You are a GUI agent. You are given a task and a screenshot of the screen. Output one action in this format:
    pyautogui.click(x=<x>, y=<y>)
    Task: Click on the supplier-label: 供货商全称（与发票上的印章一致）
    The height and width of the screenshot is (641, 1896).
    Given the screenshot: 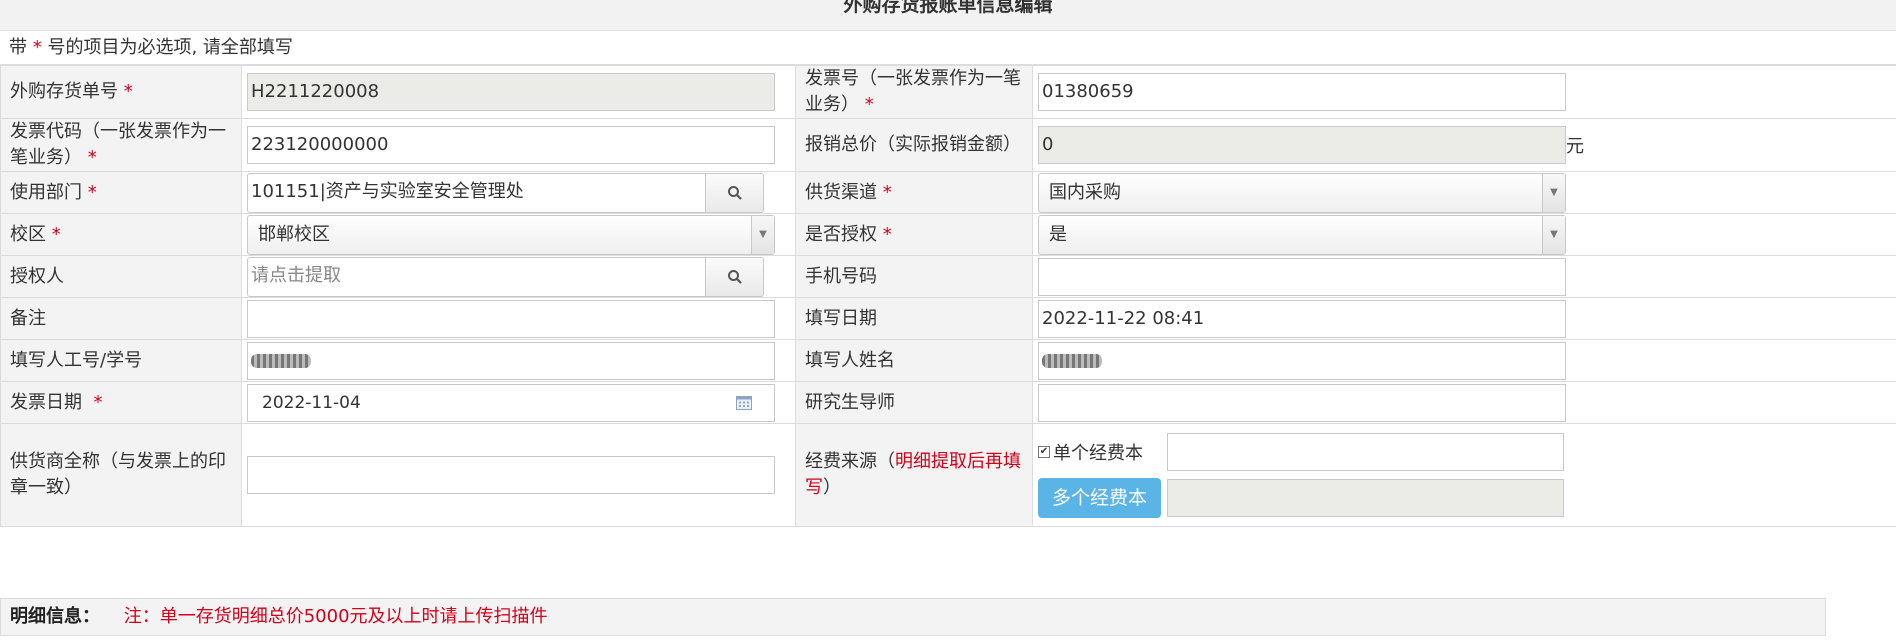 What is the action you would take?
    pyautogui.click(x=121, y=475)
    